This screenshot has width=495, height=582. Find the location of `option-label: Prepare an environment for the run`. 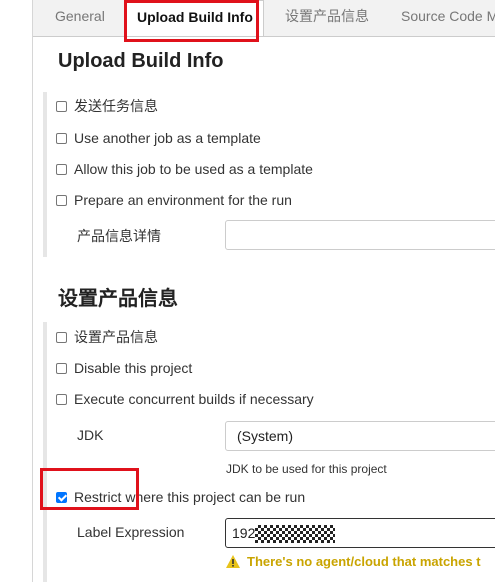

option-label: Prepare an environment for the run is located at coordinates (183, 200).